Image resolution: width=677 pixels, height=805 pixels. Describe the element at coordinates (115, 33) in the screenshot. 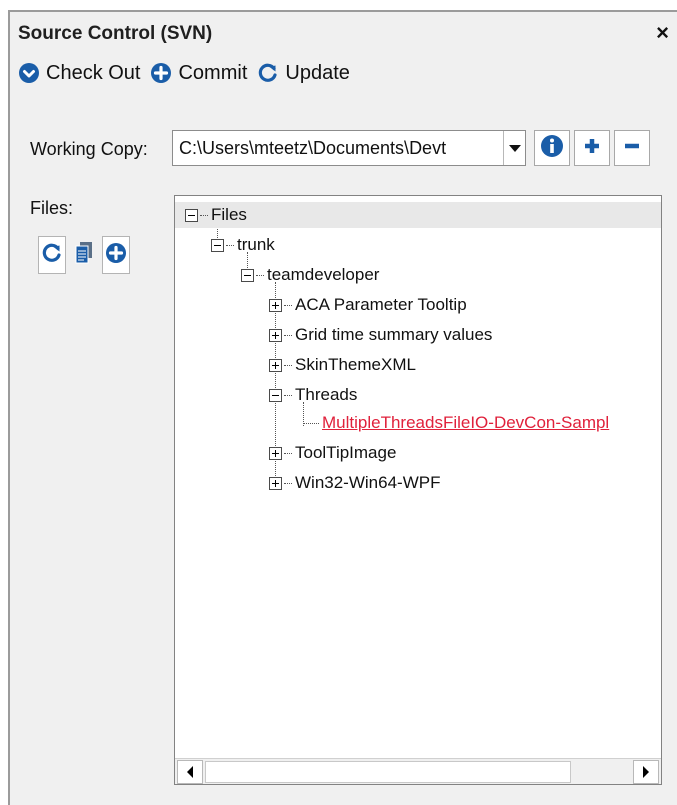

I see `panel-title: Source Control (SVN)` at that location.